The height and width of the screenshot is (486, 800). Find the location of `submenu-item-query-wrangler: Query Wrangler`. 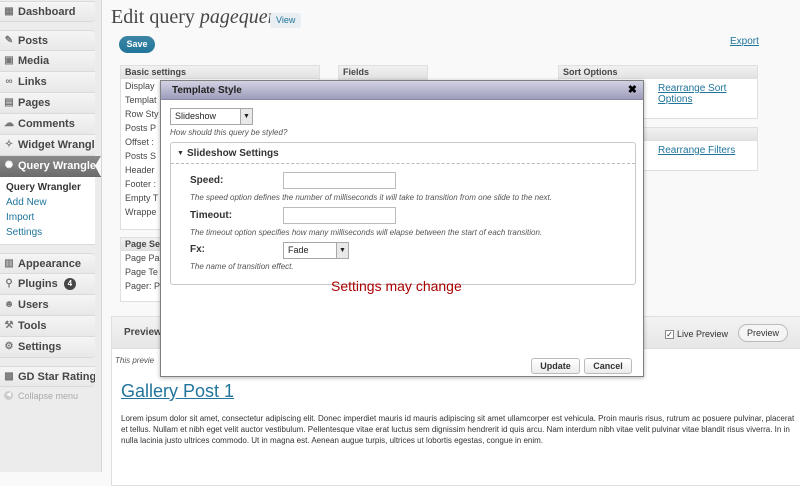

submenu-item-query-wrangler: Query Wrangler is located at coordinates (50, 187).